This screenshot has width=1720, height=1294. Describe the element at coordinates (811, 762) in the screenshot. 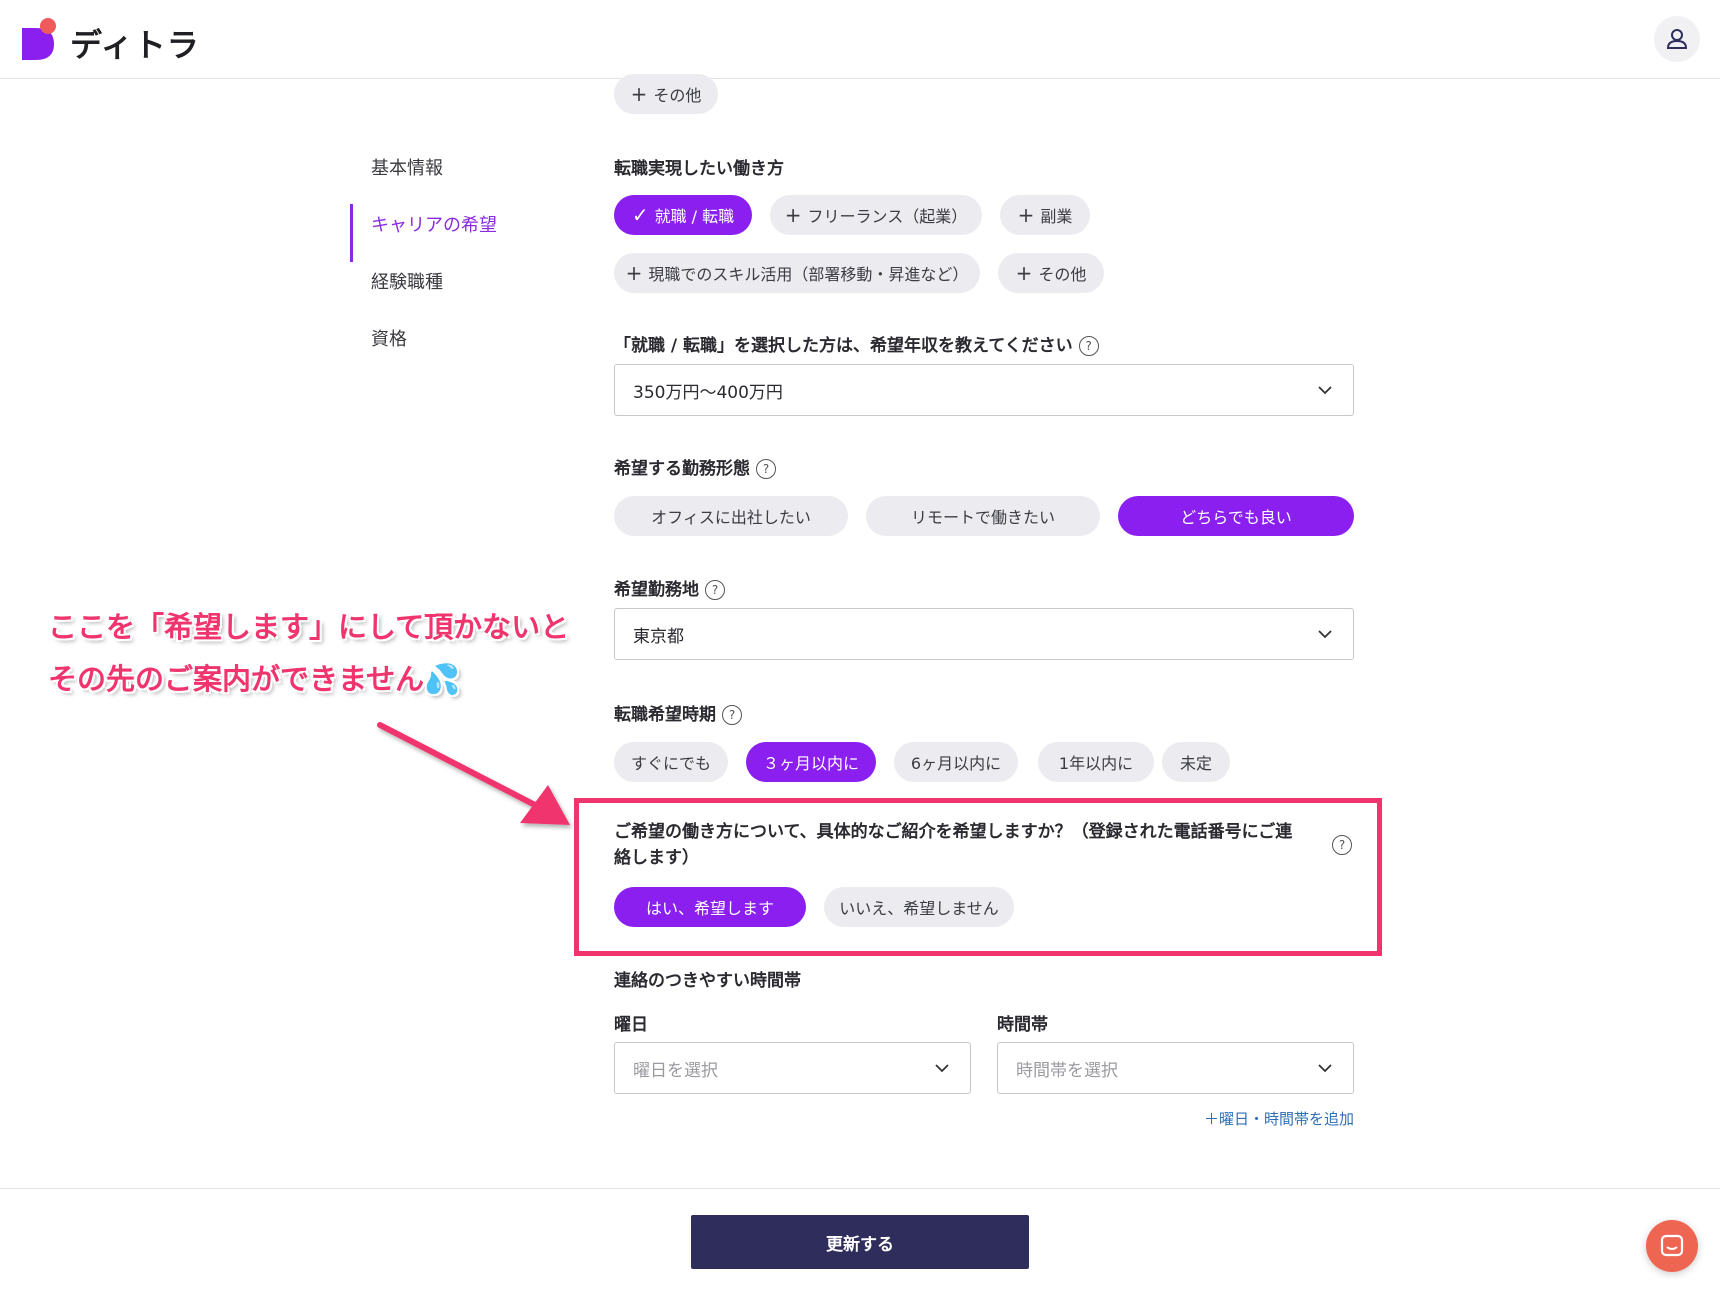

I see `chip-timing-3months: ３ヶ月以内に` at that location.